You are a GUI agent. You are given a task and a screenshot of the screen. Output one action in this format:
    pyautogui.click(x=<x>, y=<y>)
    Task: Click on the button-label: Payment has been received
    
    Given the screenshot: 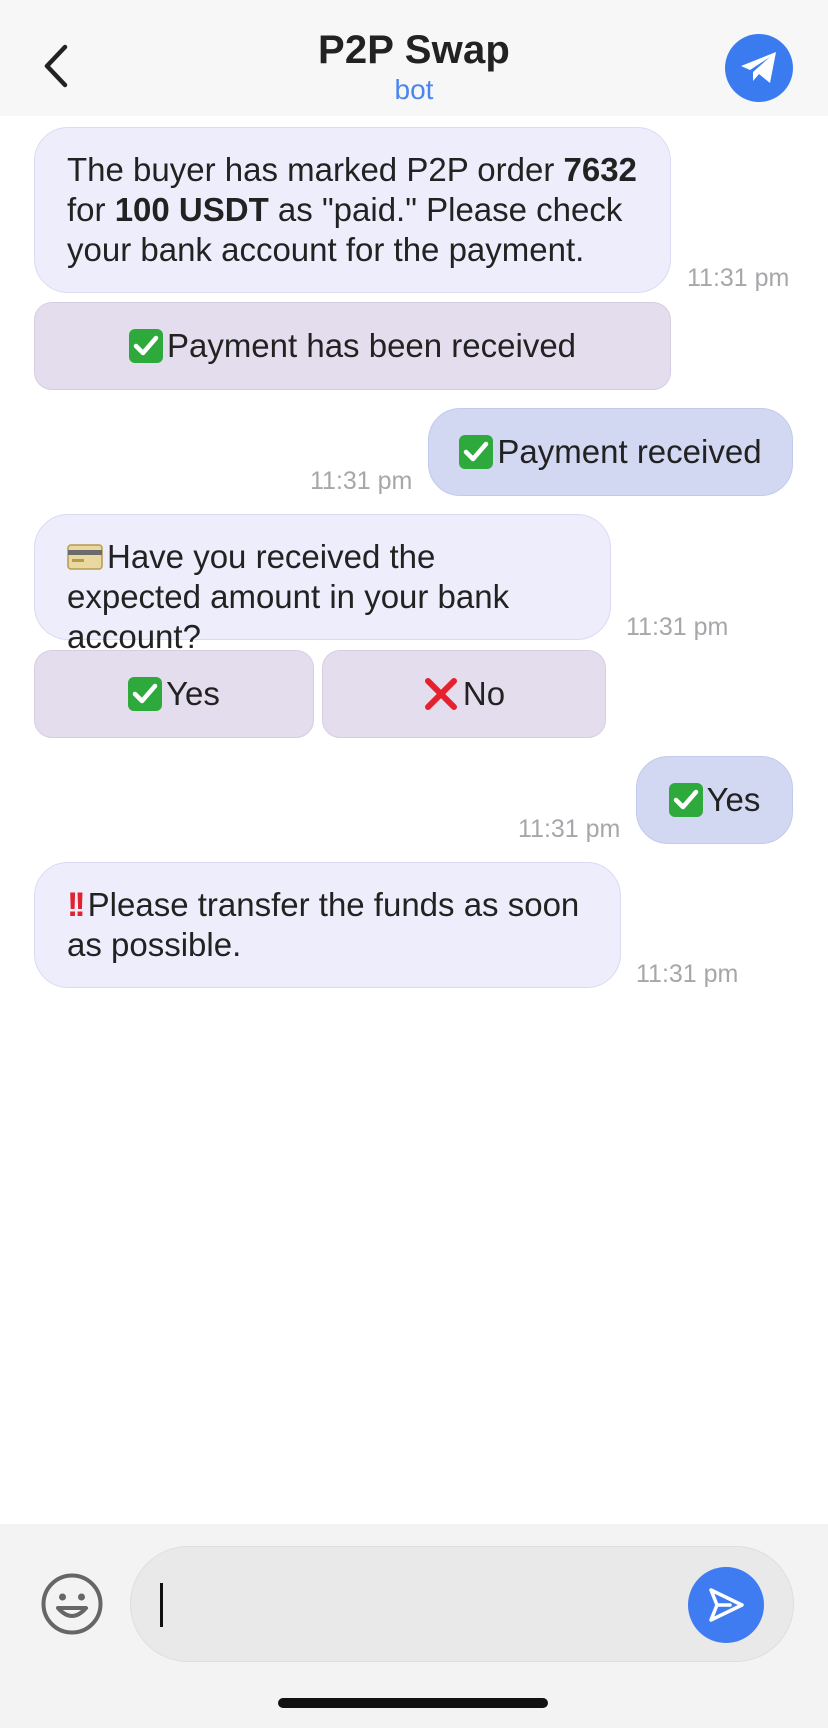 What is the action you would take?
    pyautogui.click(x=371, y=345)
    